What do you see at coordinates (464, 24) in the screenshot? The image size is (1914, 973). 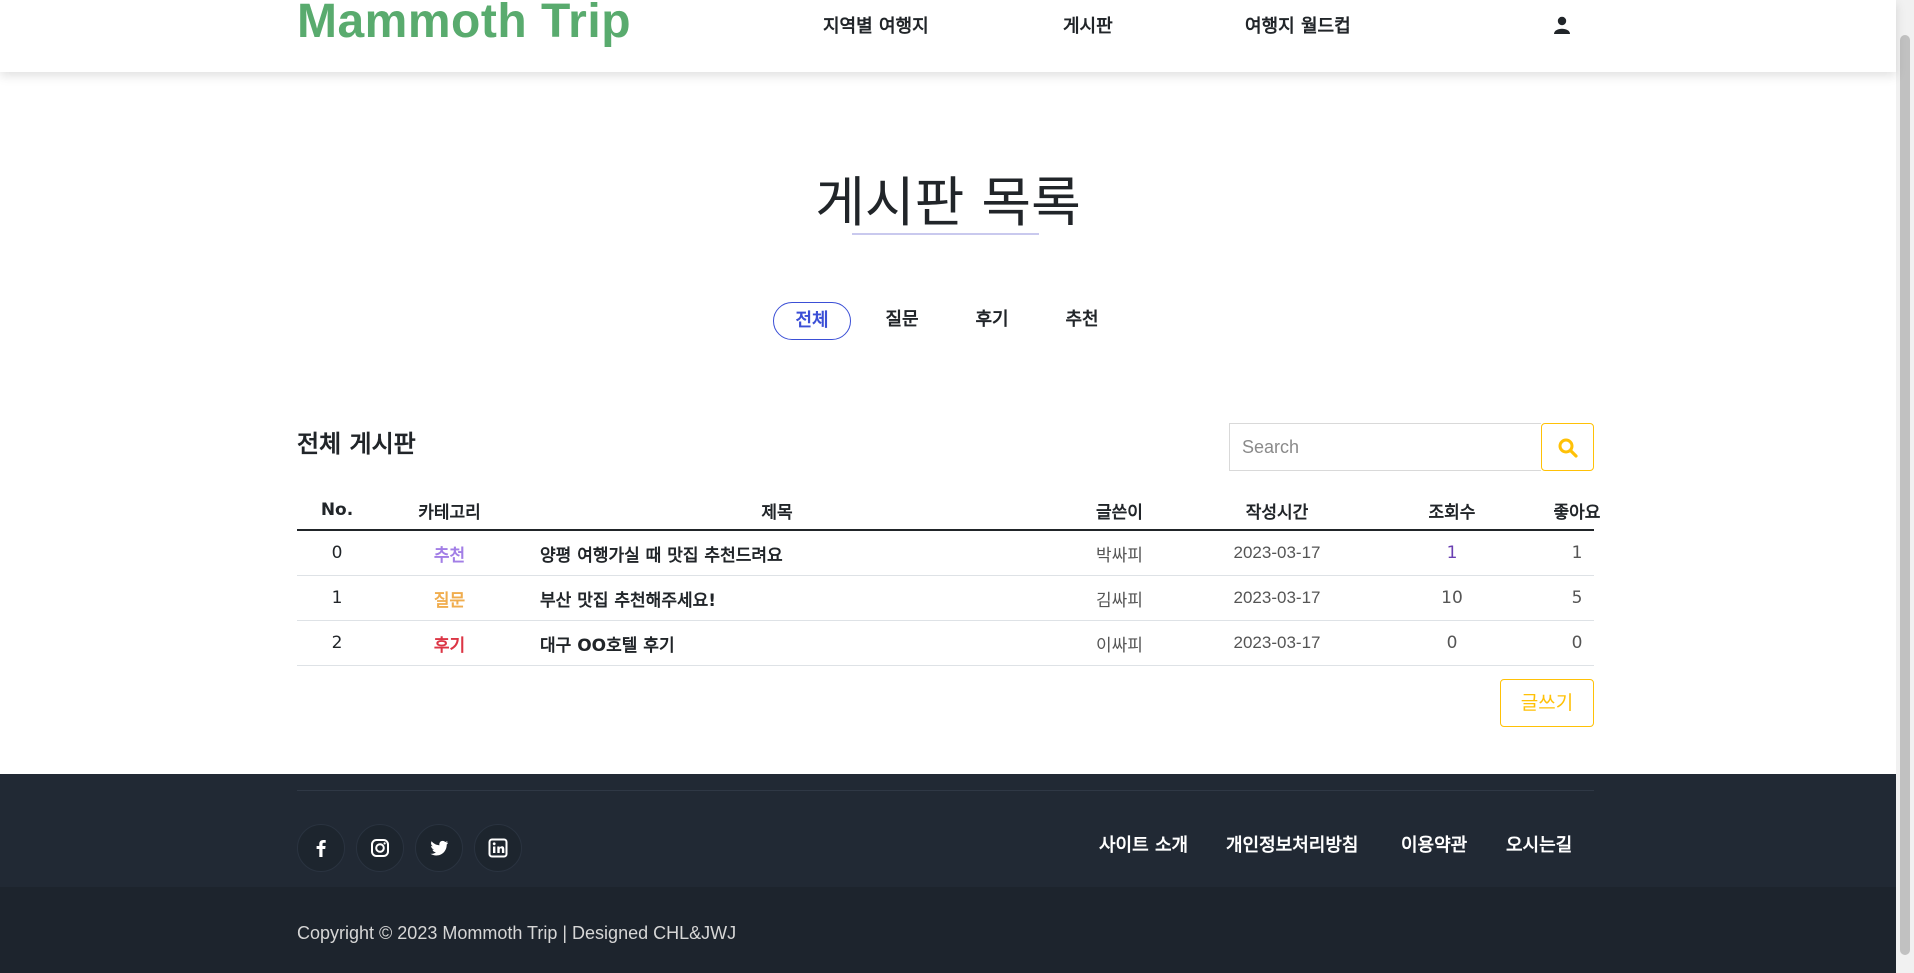 I see `logo: Mammoth Trip` at bounding box center [464, 24].